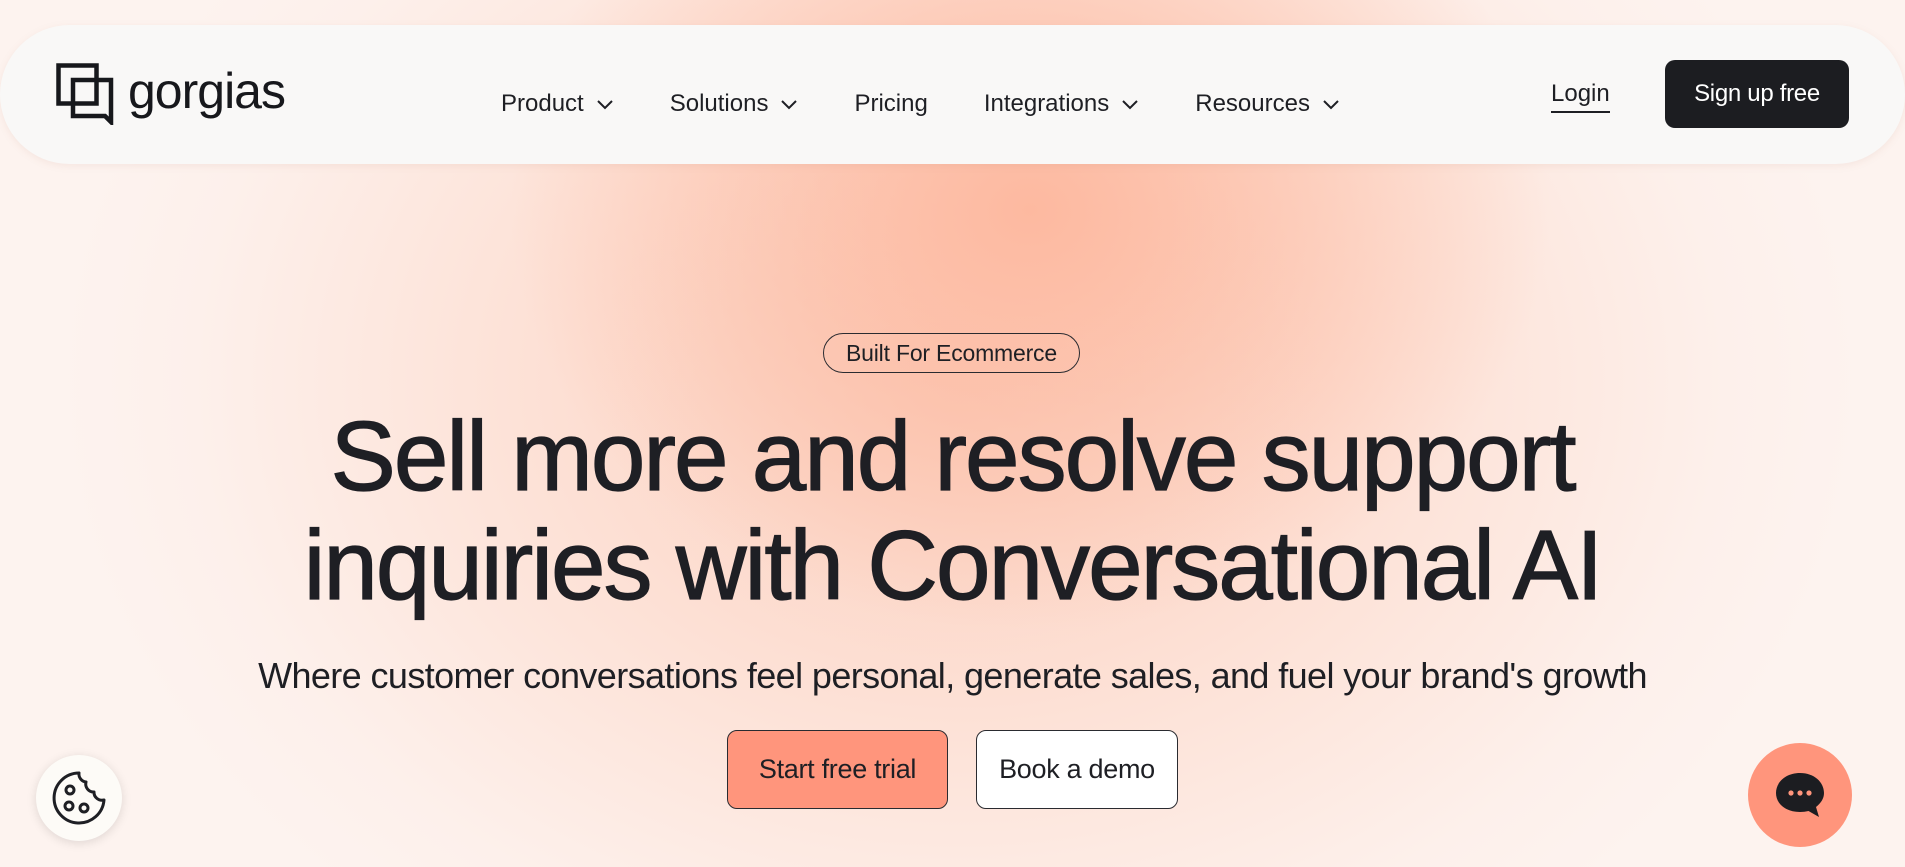 This screenshot has height=867, width=1905. What do you see at coordinates (1580, 96) in the screenshot?
I see `login-link: Login` at bounding box center [1580, 96].